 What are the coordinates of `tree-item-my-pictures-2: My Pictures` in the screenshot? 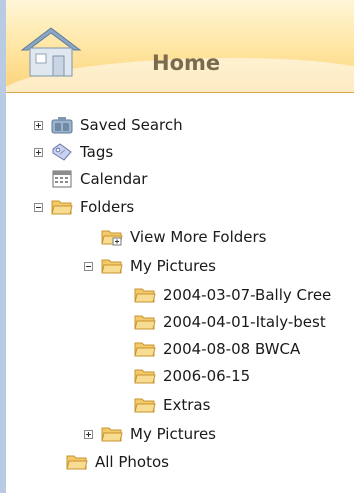 It's located at (150, 434).